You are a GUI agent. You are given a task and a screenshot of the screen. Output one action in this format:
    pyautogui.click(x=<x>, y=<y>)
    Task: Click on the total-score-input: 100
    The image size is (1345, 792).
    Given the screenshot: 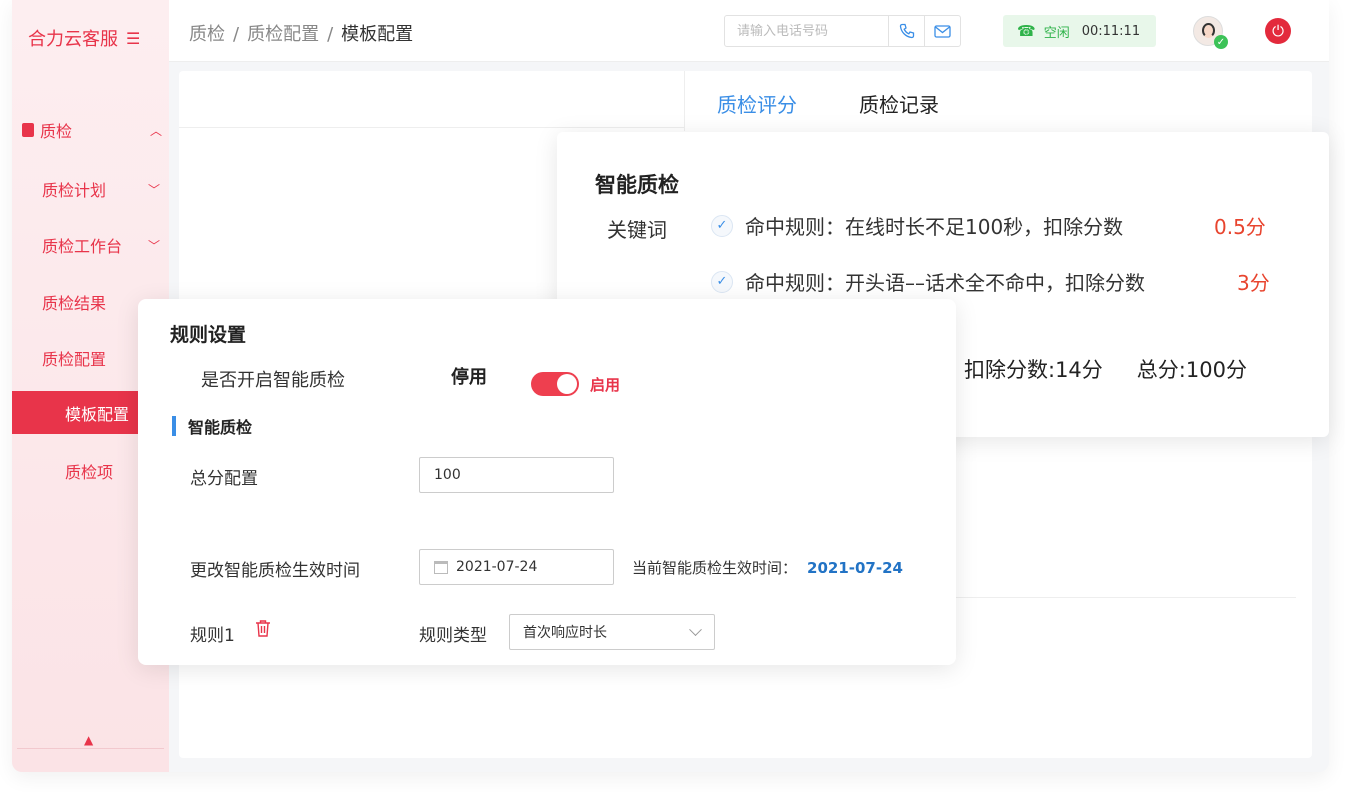 What is the action you would take?
    pyautogui.click(x=516, y=475)
    